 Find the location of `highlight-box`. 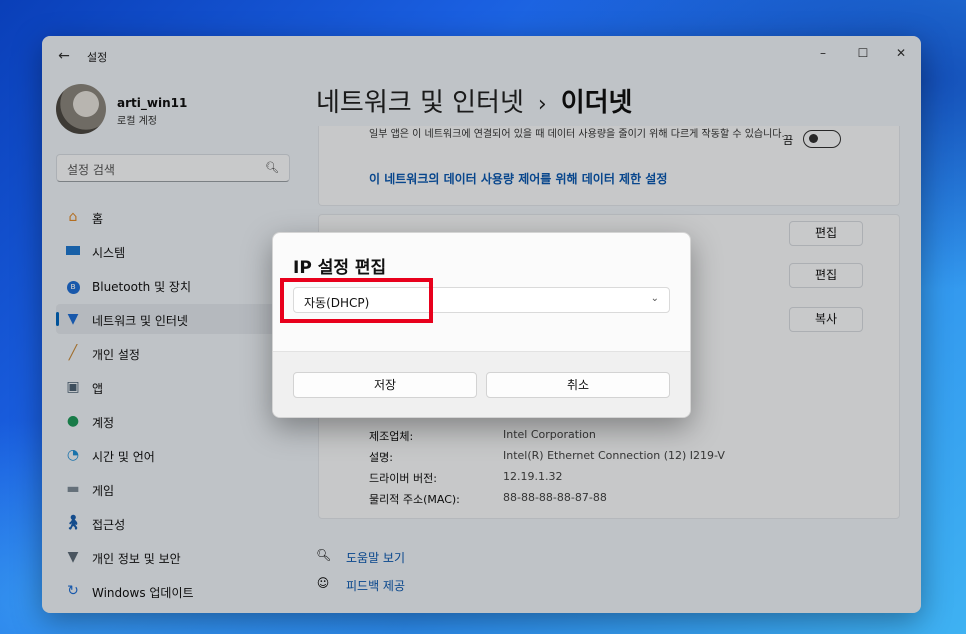

highlight-box is located at coordinates (356, 300).